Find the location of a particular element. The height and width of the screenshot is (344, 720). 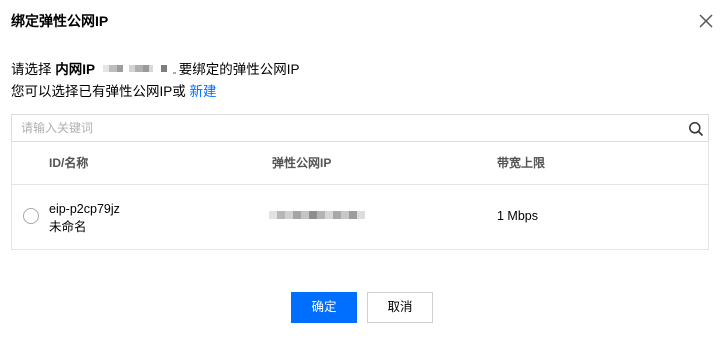

masked-eip-address is located at coordinates (317, 215).